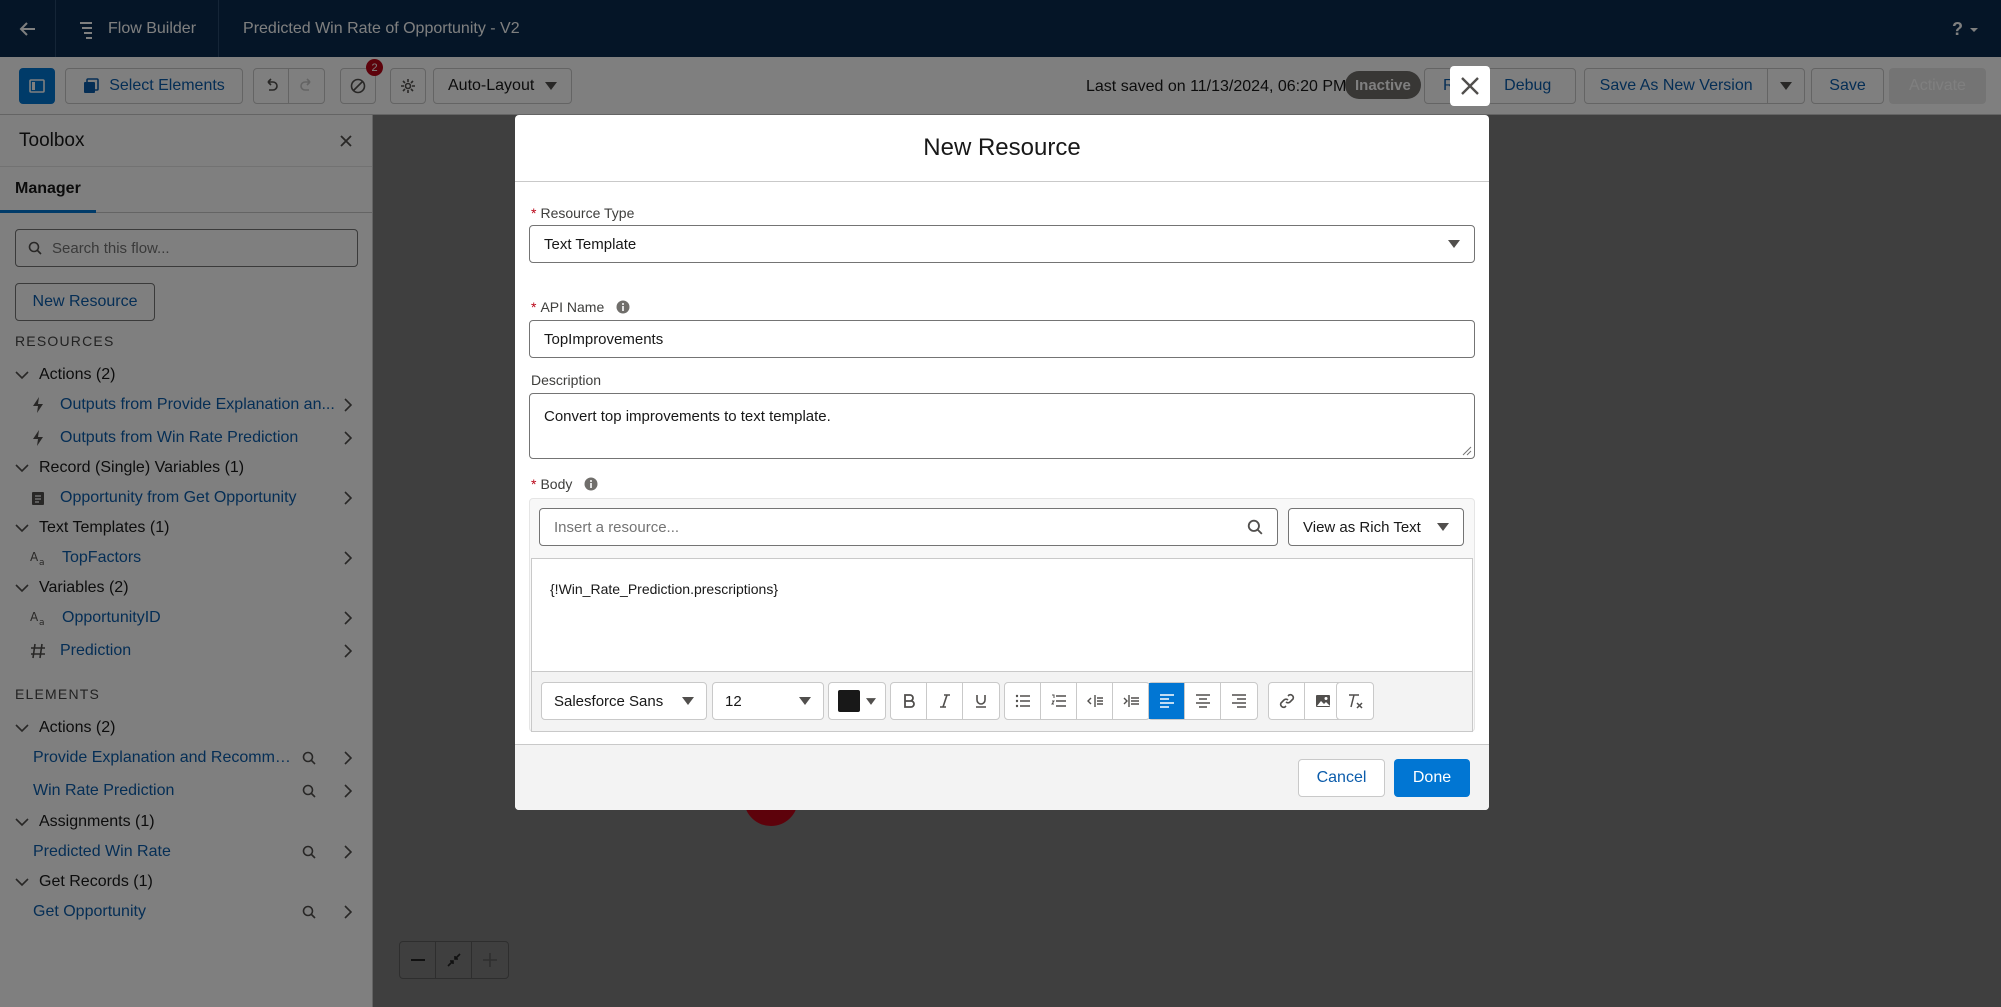 This screenshot has width=2001, height=1007. What do you see at coordinates (1323, 701) in the screenshot?
I see `image-icon` at bounding box center [1323, 701].